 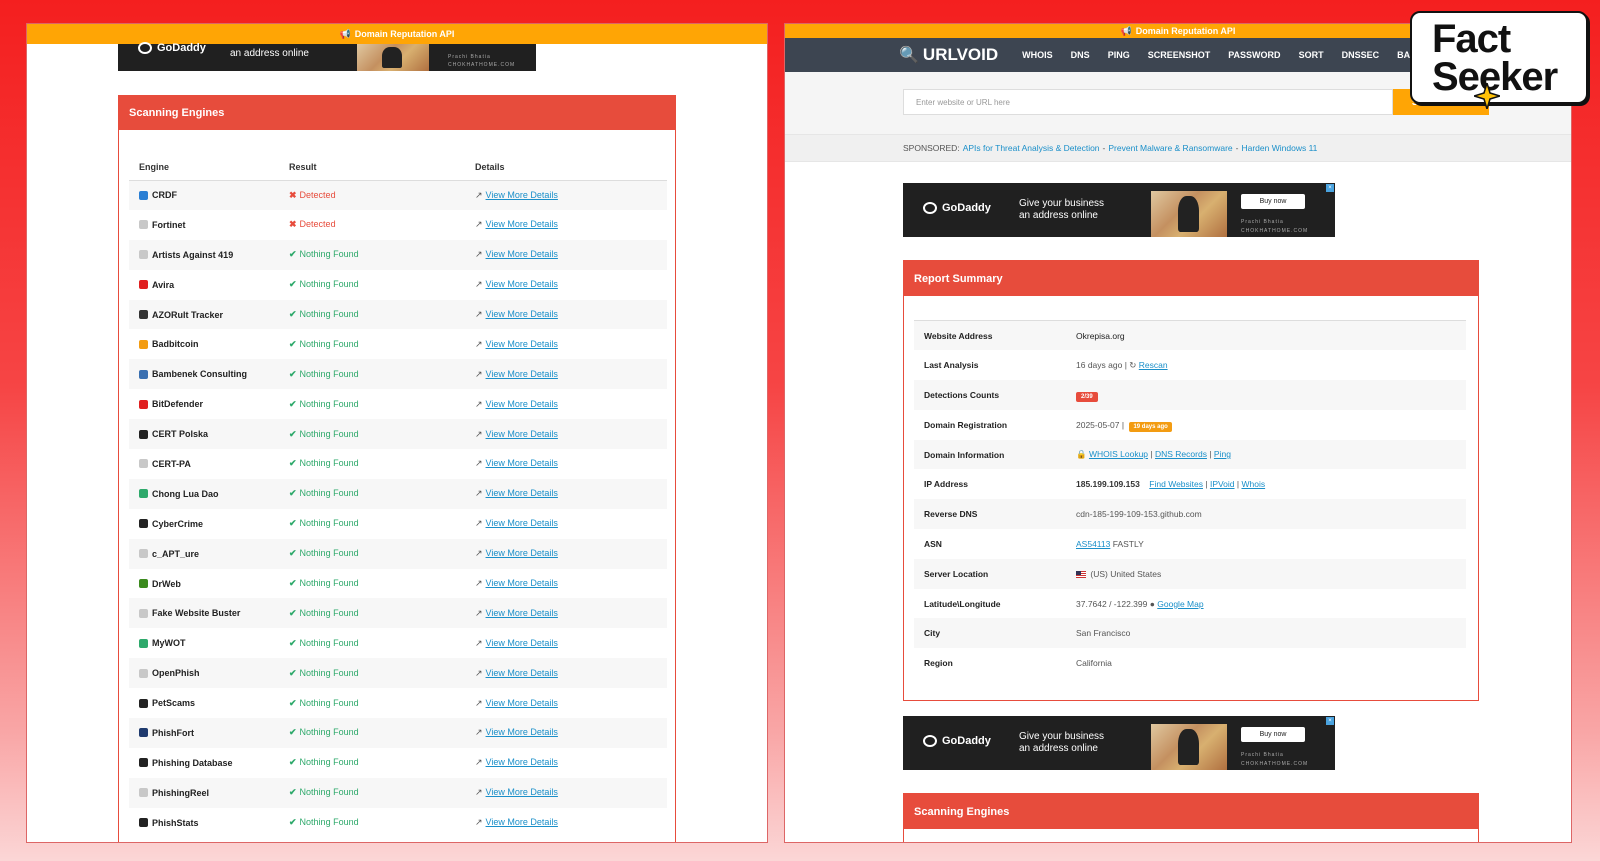 What do you see at coordinates (1222, 454) in the screenshot?
I see `ping-link: Ping` at bounding box center [1222, 454].